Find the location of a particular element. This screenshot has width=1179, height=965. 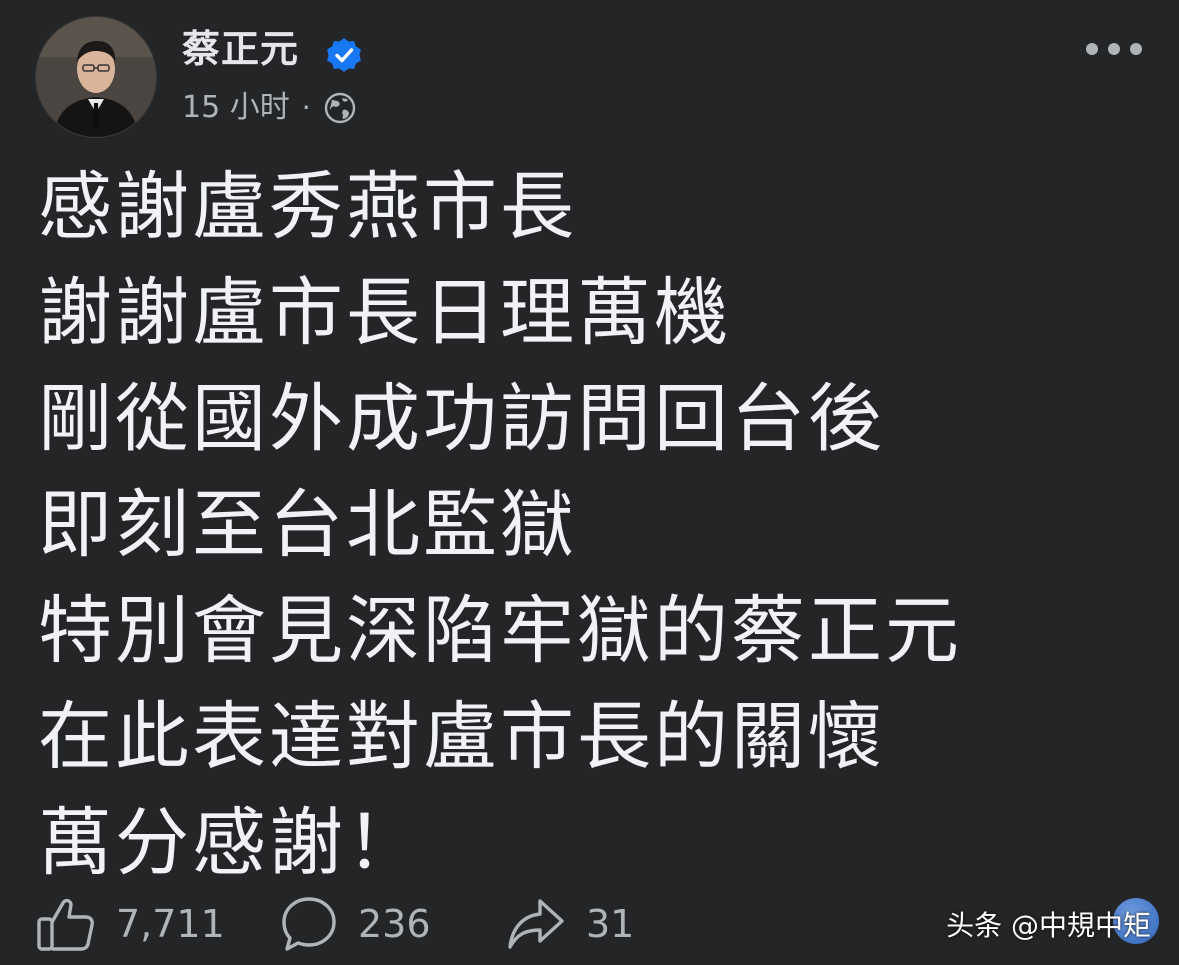

thumbs-up-icon is located at coordinates (65, 924).